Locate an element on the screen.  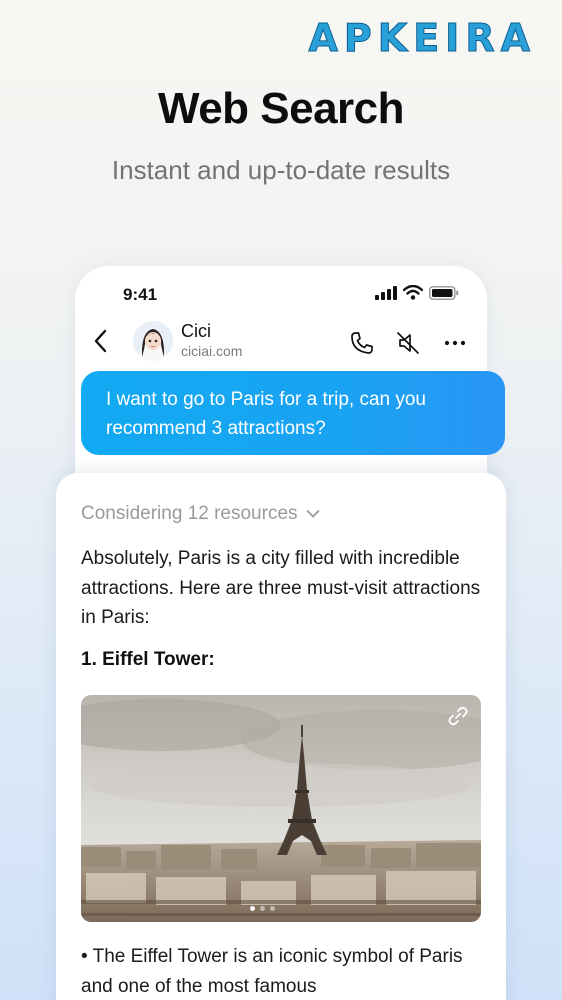
avatar is located at coordinates (153, 341).